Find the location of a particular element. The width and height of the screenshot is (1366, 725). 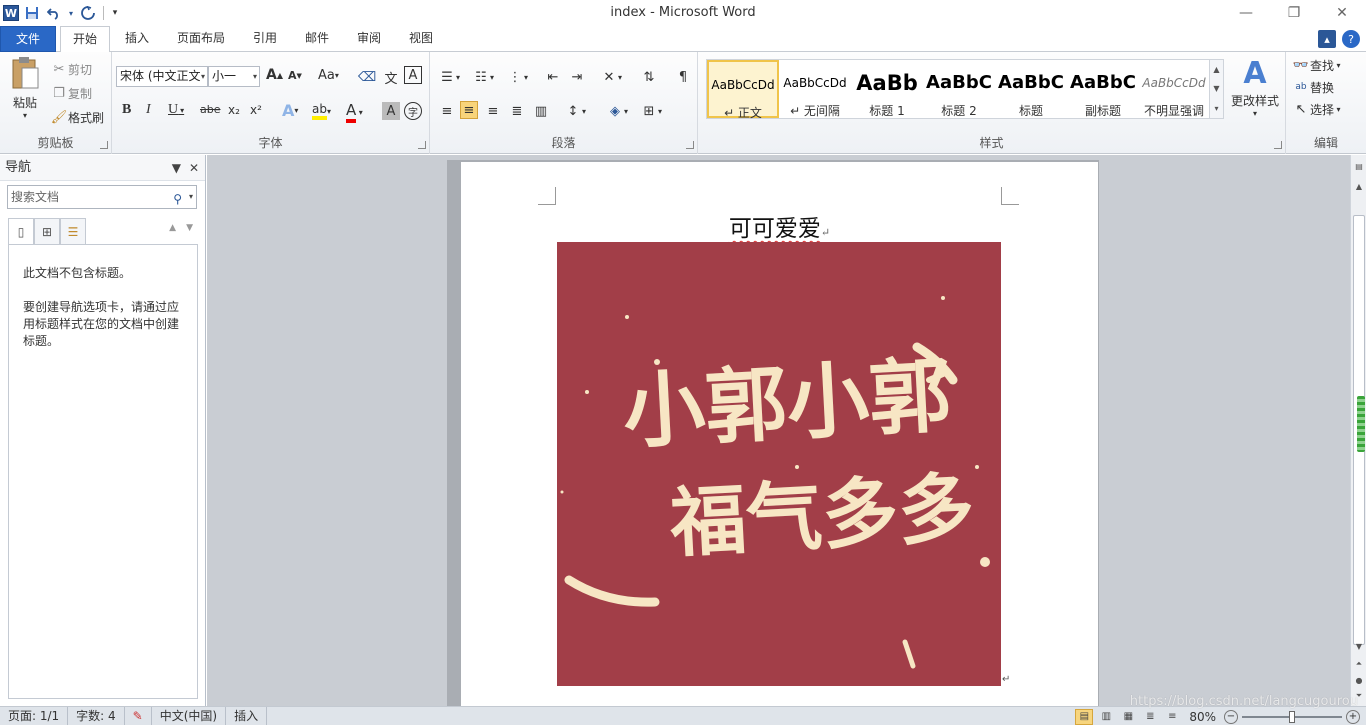

paste-button: 粘贴 ▾ is located at coordinates (25, 88).